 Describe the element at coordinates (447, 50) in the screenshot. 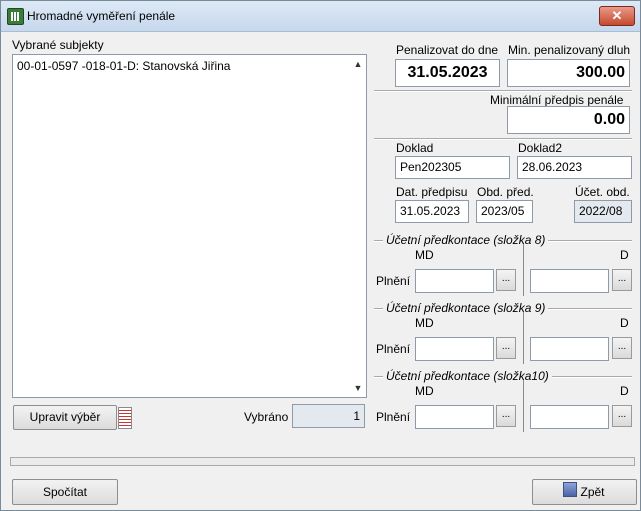

I see `penalize-to-label: Penalizovat do dne` at that location.